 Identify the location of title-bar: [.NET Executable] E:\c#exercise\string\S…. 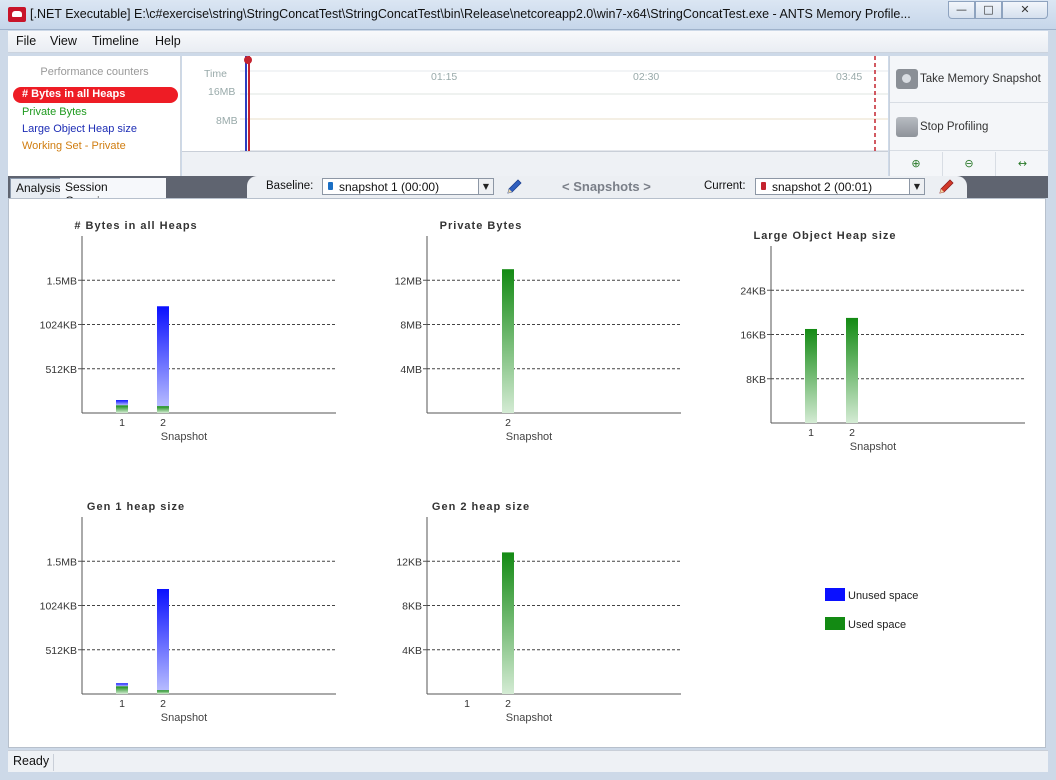
(528, 15).